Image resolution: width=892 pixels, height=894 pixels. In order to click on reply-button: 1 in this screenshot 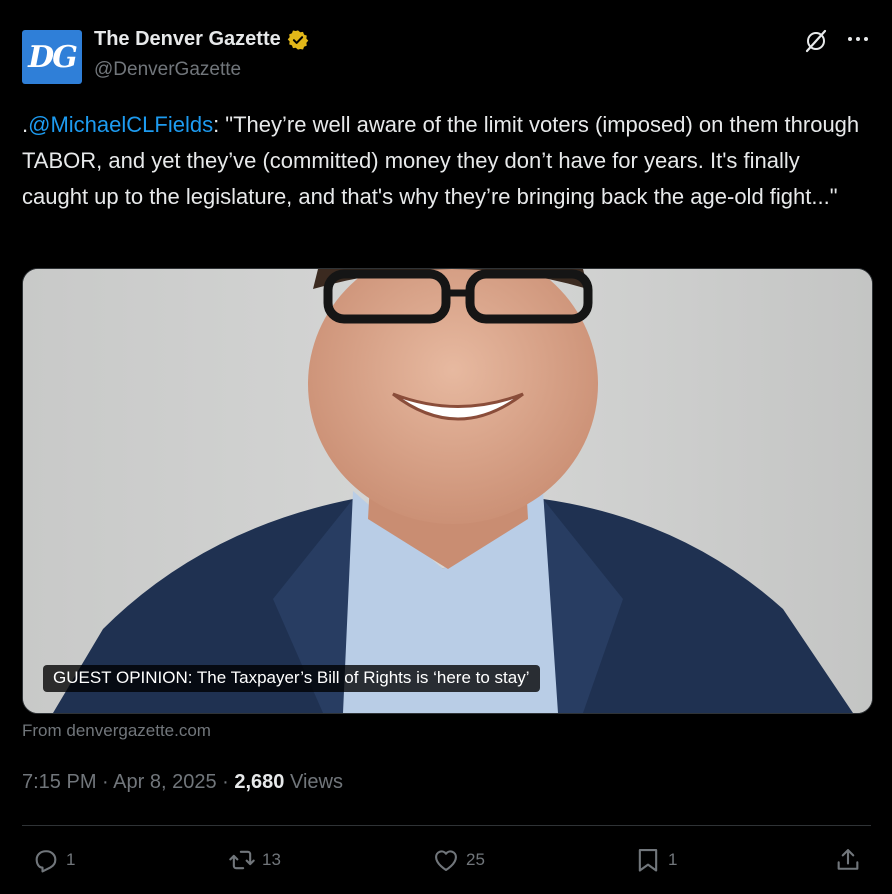, I will do `click(53, 860)`.